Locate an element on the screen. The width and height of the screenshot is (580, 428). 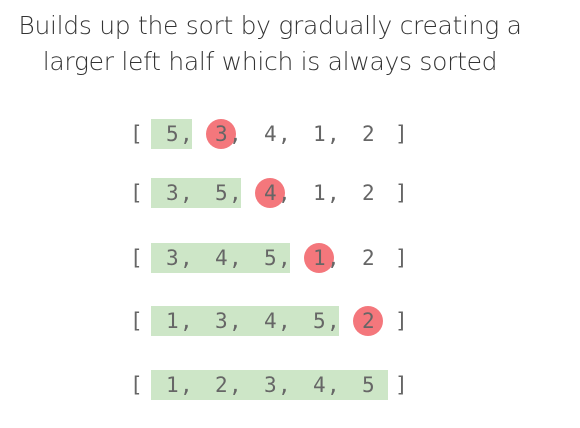
sort-step-row: [3, 5, 4, 1, 2] is located at coordinates (280, 195).